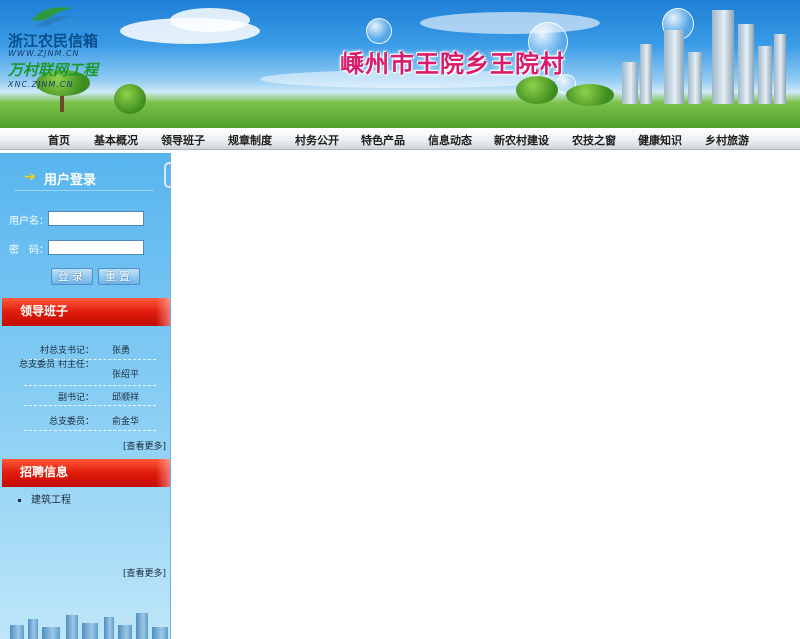  Describe the element at coordinates (86, 473) in the screenshot. I see `jobs-section-header: 招聘信息` at that location.